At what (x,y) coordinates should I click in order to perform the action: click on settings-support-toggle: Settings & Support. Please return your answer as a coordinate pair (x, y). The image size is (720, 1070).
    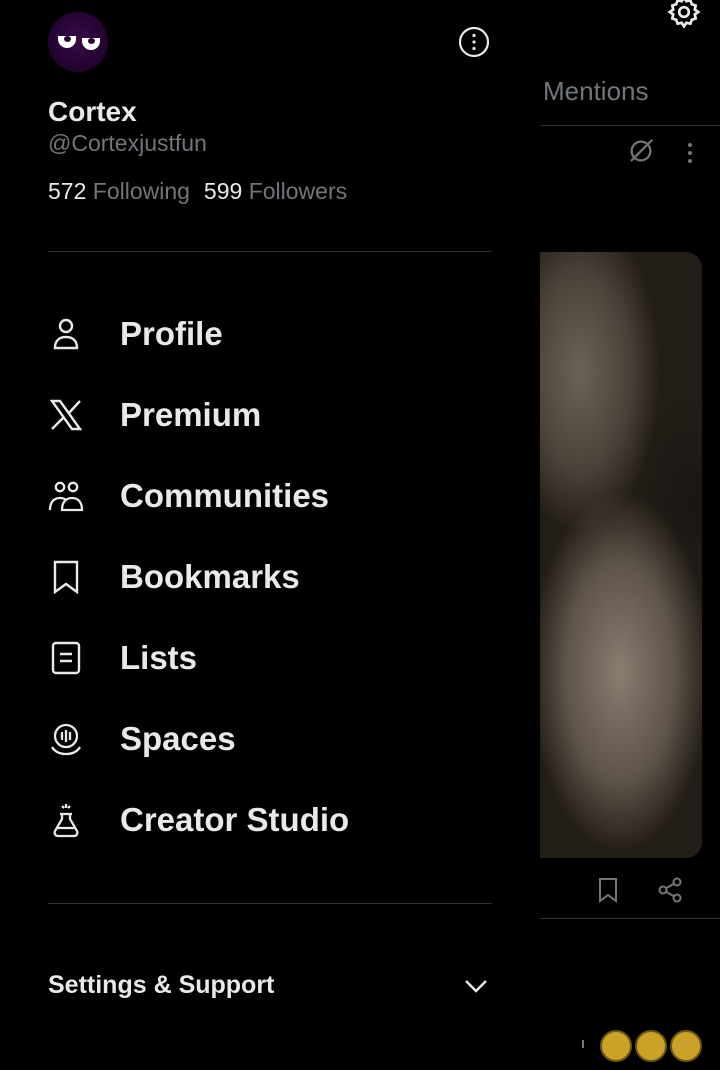
    Looking at the image, I should click on (270, 985).